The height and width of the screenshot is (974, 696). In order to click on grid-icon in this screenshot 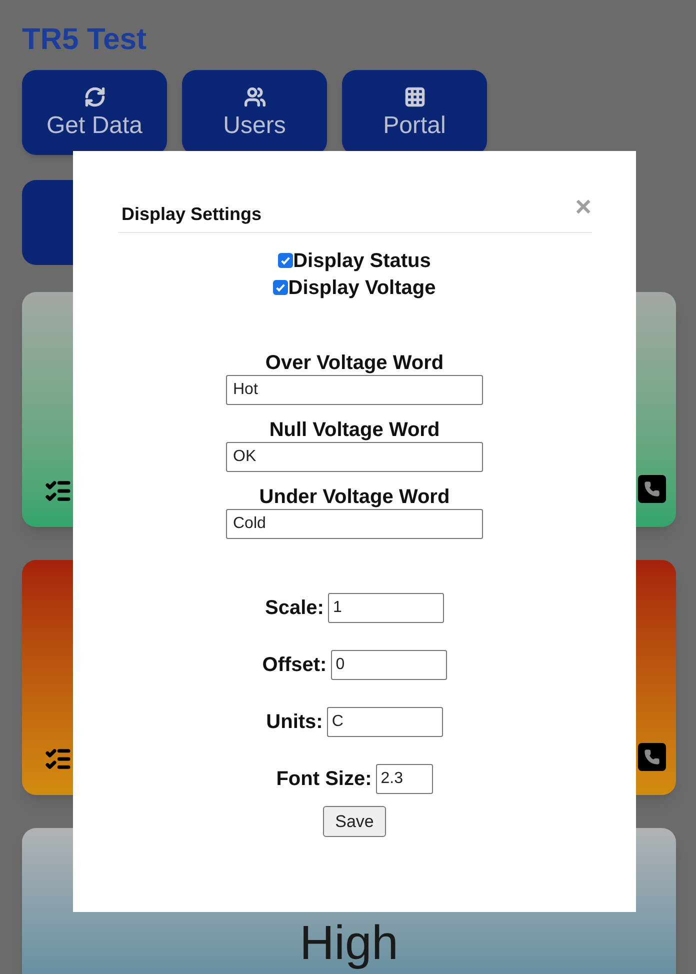, I will do `click(415, 97)`.